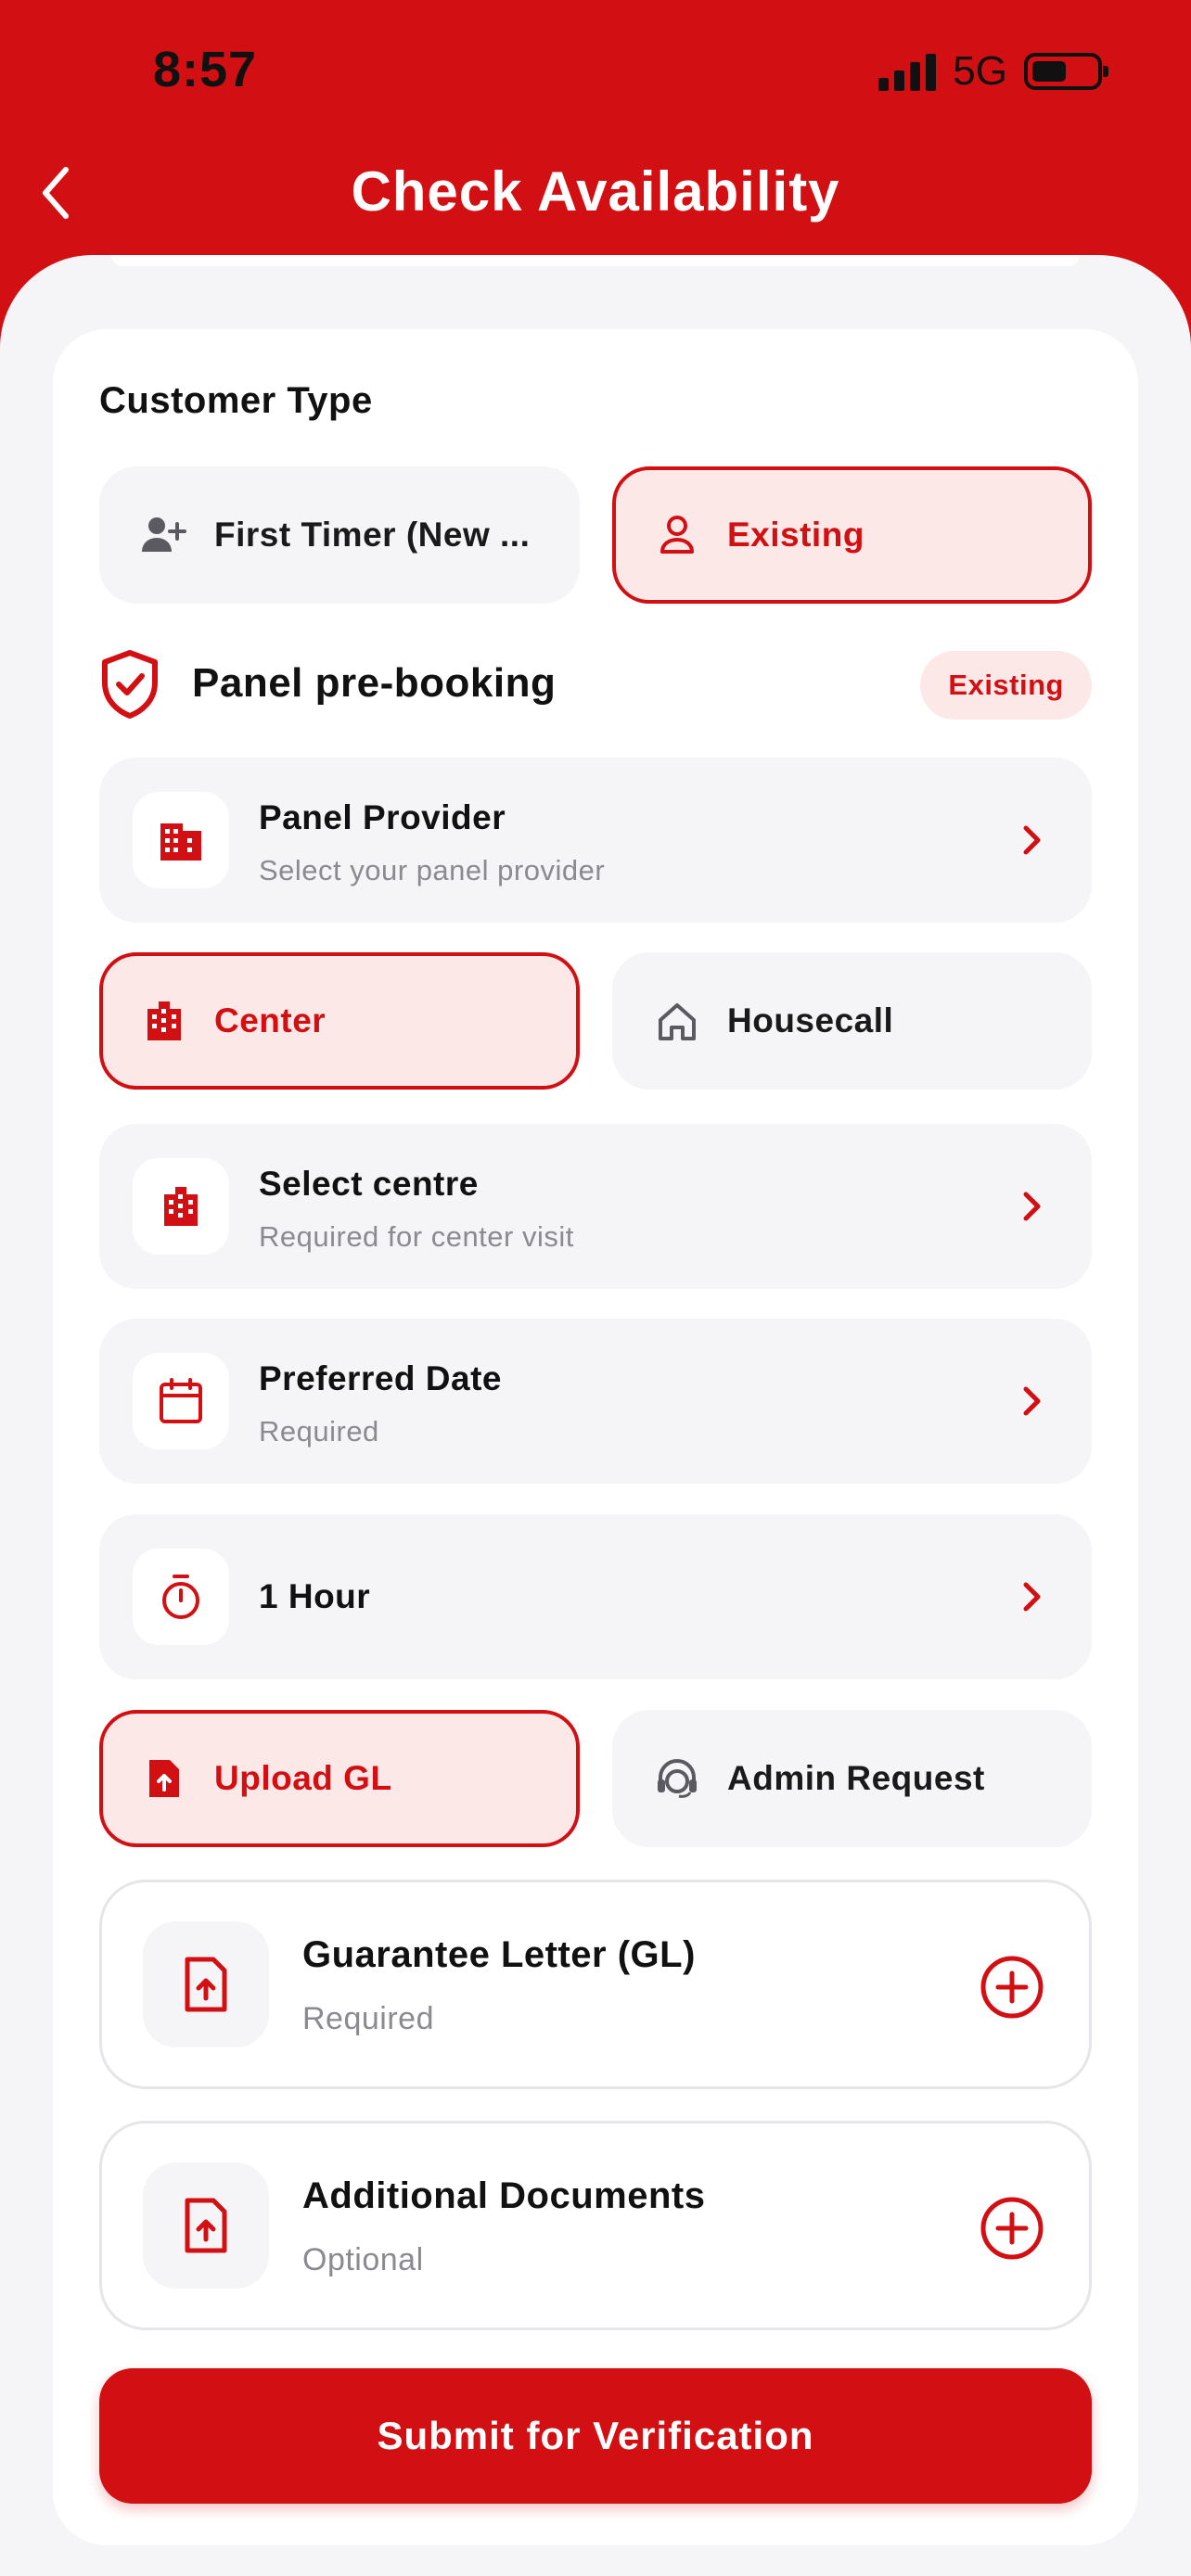 This screenshot has width=1191, height=2576. I want to click on guarantee-letter-title: Guarantee Letter (GL), so click(499, 1954).